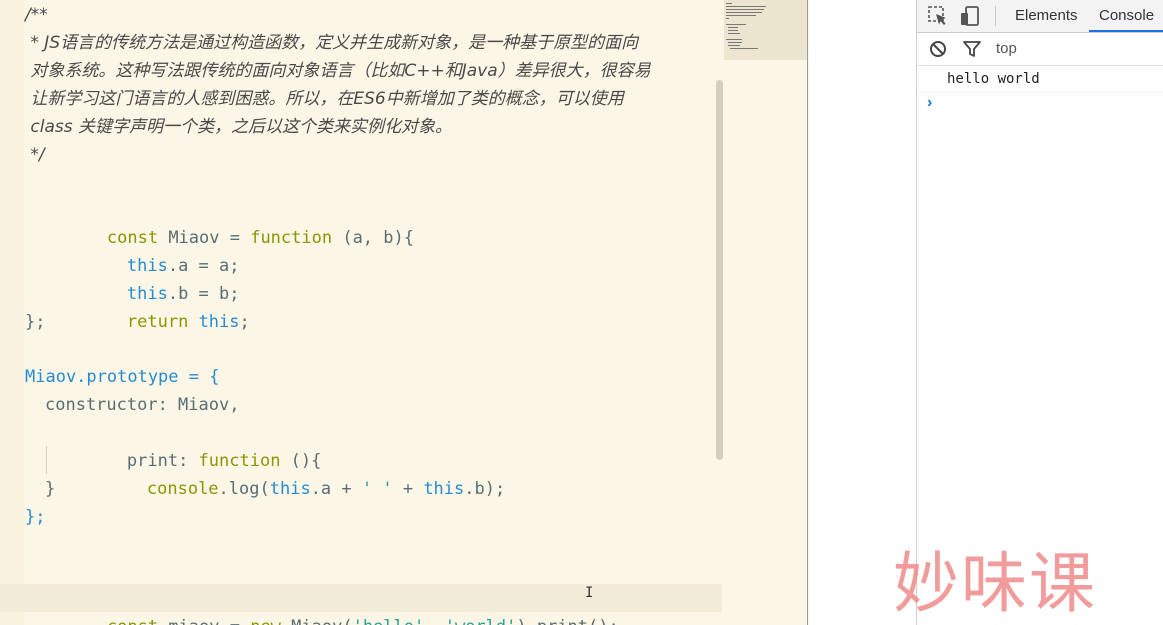 This screenshot has height=625, width=1163. I want to click on code-line: const Miaov = function (a, b){, so click(219, 222).